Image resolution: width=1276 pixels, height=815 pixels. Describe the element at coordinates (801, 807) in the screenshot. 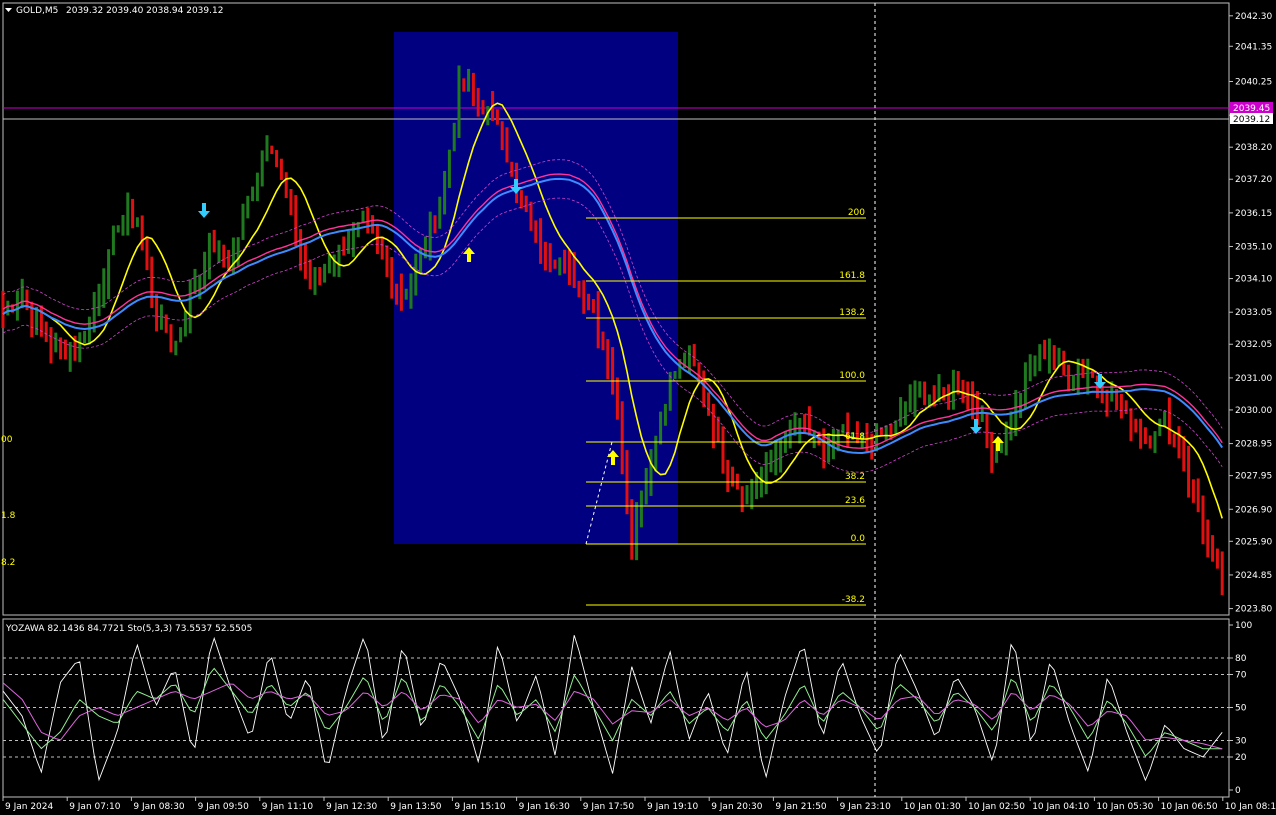

I see `time-tick-label: 9 Jan 21:50` at that location.